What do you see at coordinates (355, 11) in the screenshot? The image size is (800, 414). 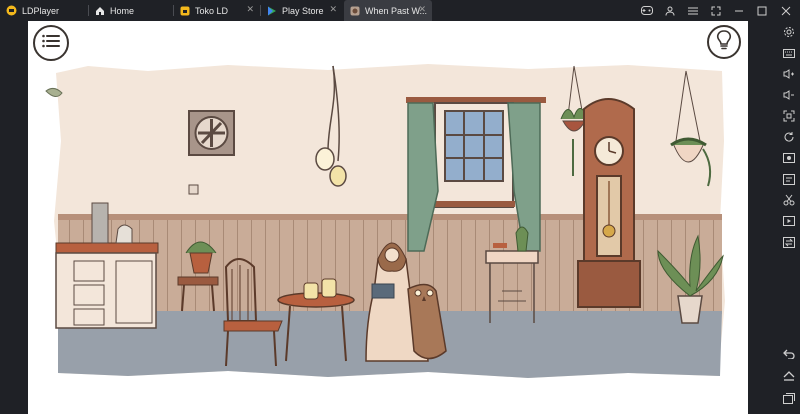 I see `game-icon` at bounding box center [355, 11].